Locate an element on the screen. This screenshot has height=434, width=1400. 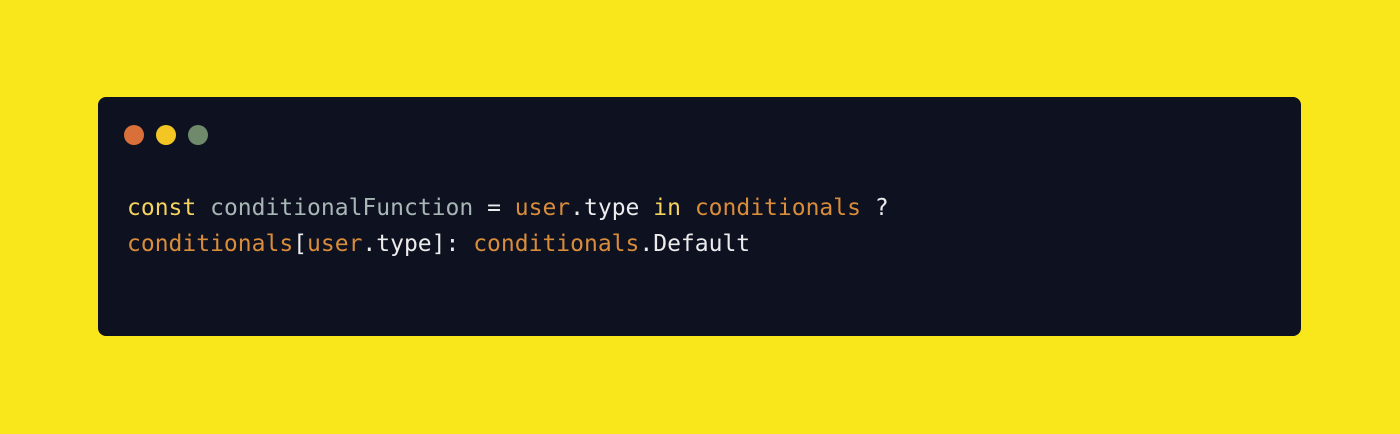
minimize-button is located at coordinates (166, 135).